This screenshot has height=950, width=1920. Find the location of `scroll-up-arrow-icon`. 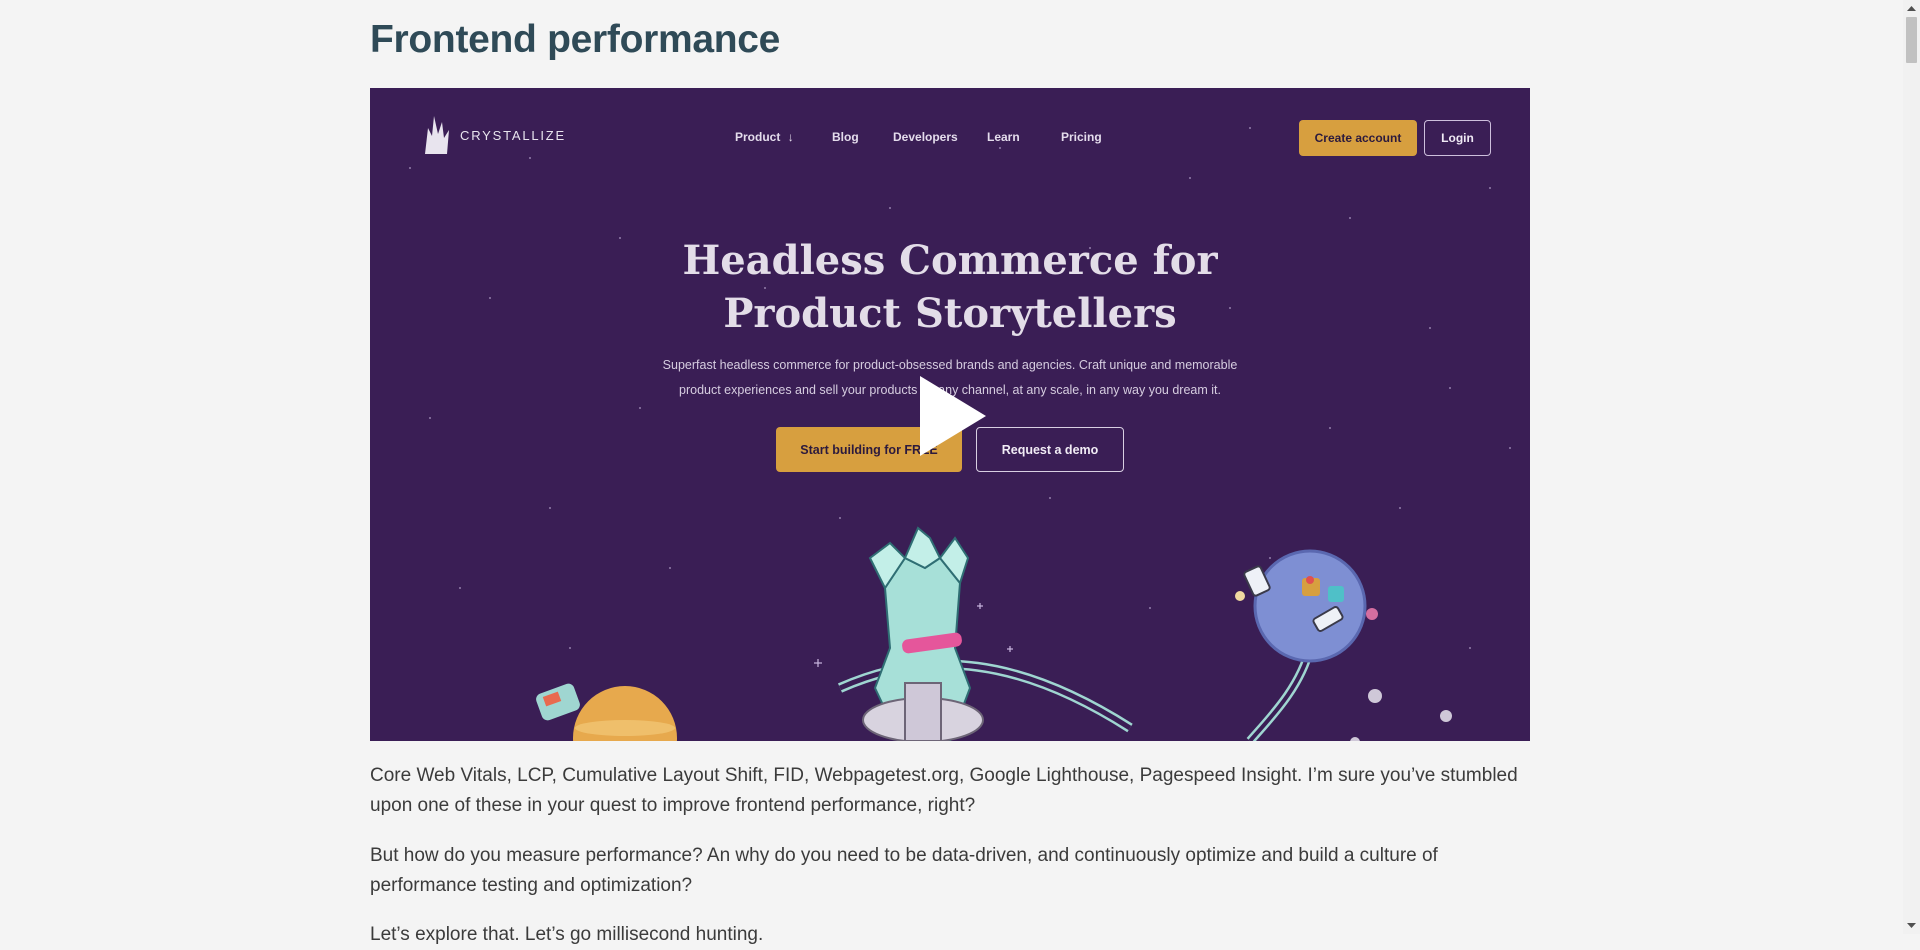

scroll-up-arrow-icon is located at coordinates (1911, 8).